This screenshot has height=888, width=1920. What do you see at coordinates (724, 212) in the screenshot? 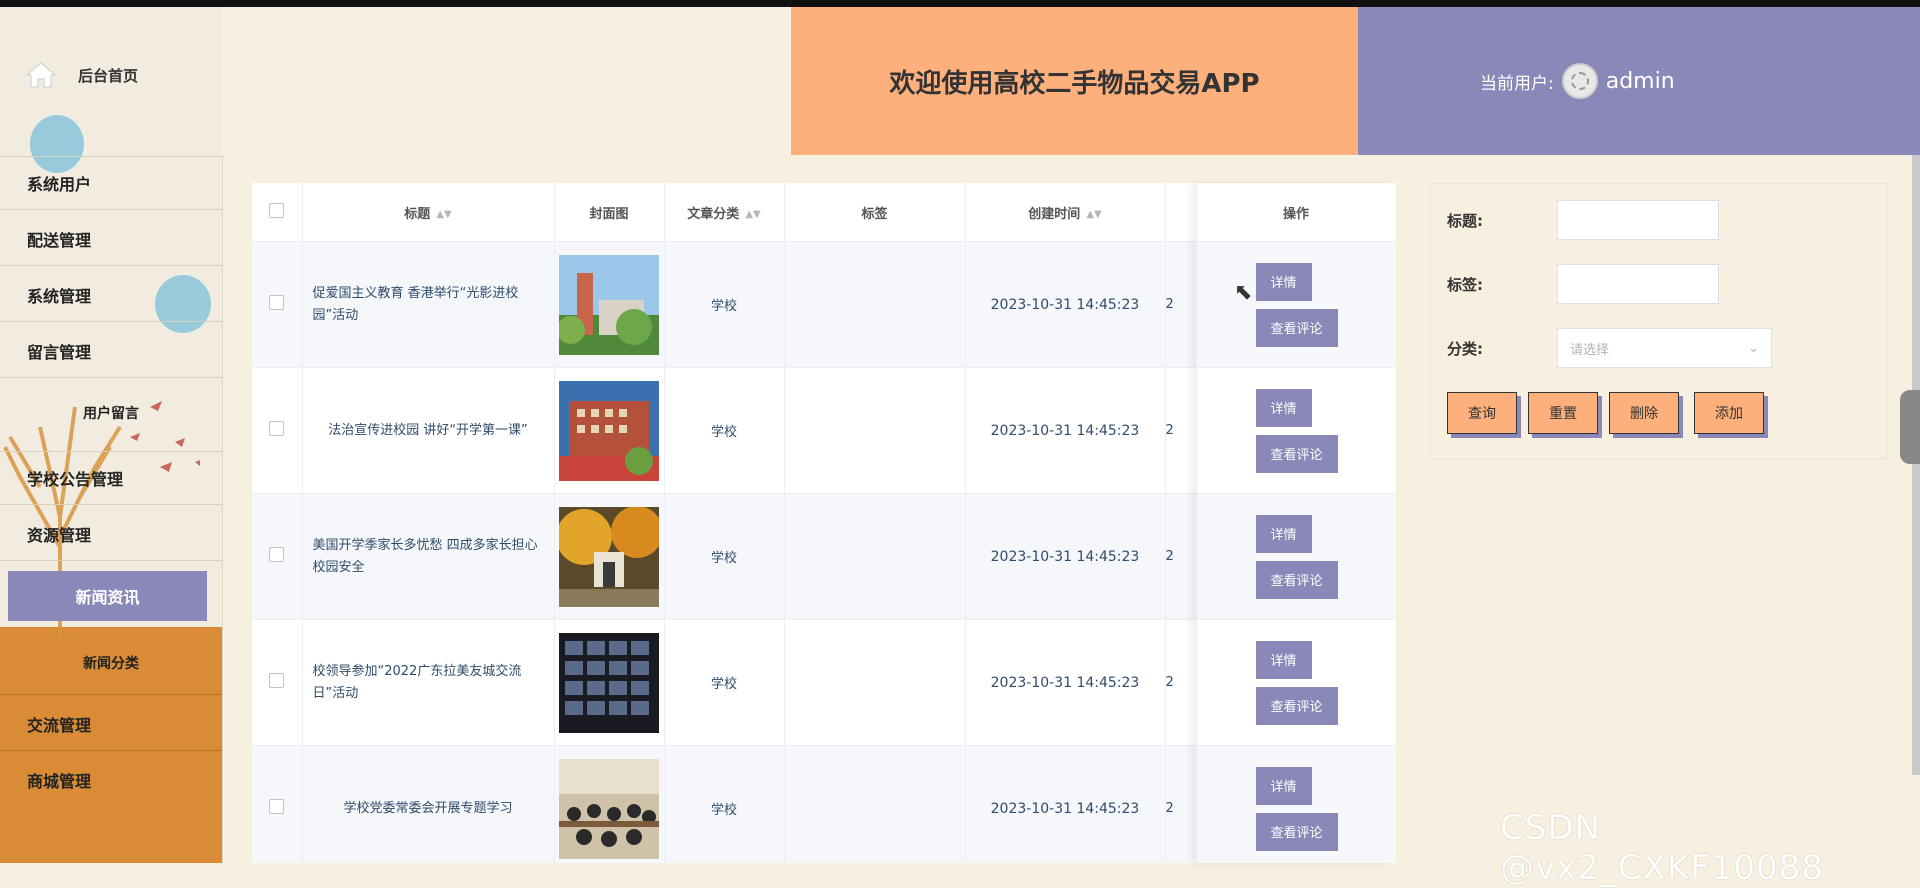
I see `col-category: 文章分类 ▲▼` at bounding box center [724, 212].